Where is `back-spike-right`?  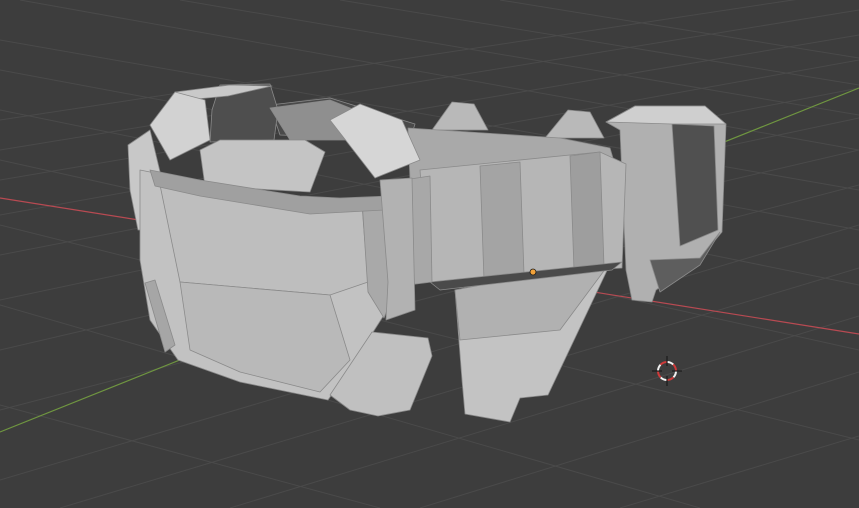 back-spike-right is located at coordinates (574, 124).